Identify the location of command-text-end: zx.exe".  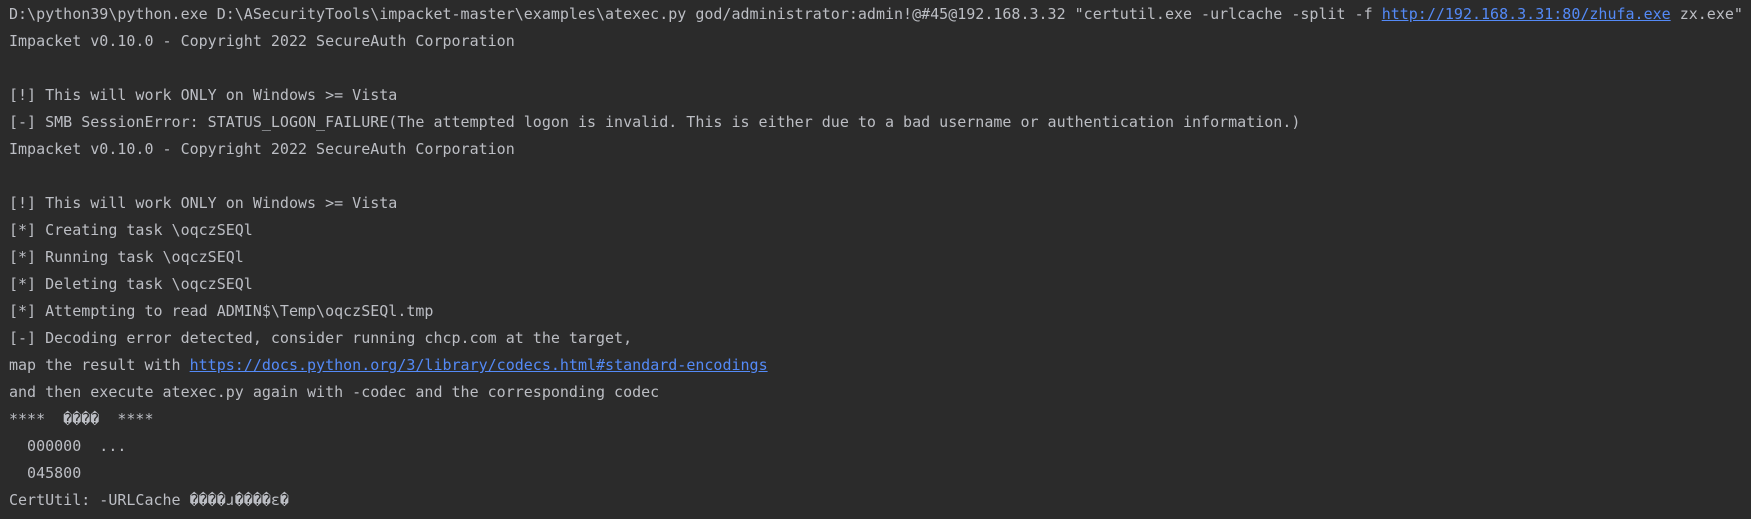
(1706, 14).